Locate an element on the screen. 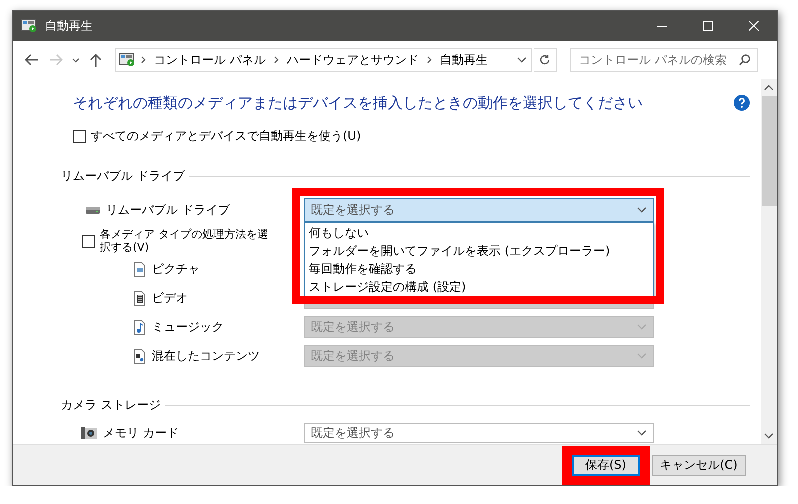  breadcrumb: コントロール パネル is located at coordinates (210, 60).